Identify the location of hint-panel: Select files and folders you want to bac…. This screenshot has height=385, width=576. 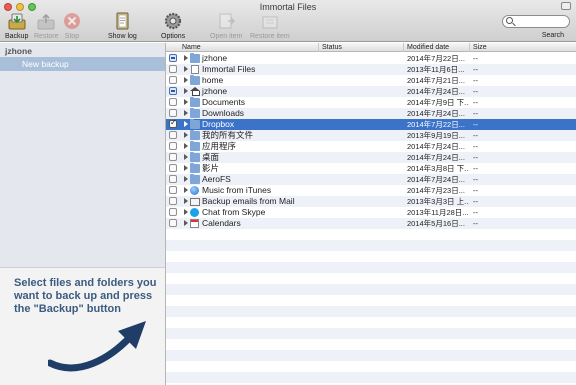
(82, 326).